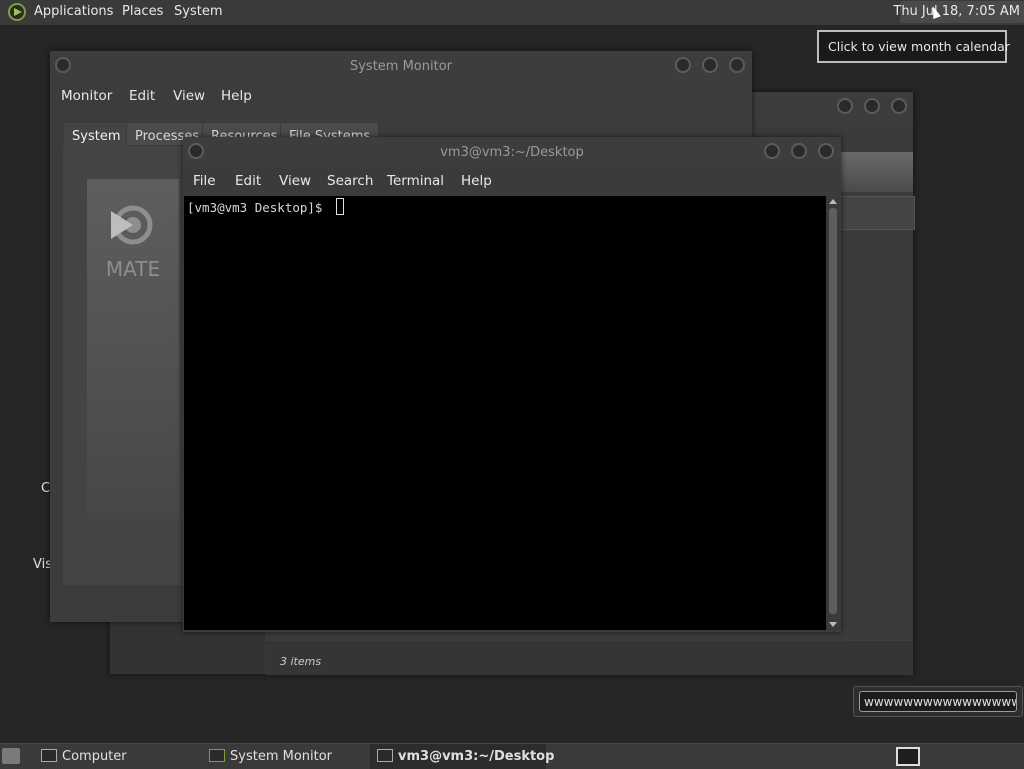  What do you see at coordinates (876, 172) in the screenshot?
I see `toolbar-fragment` at bounding box center [876, 172].